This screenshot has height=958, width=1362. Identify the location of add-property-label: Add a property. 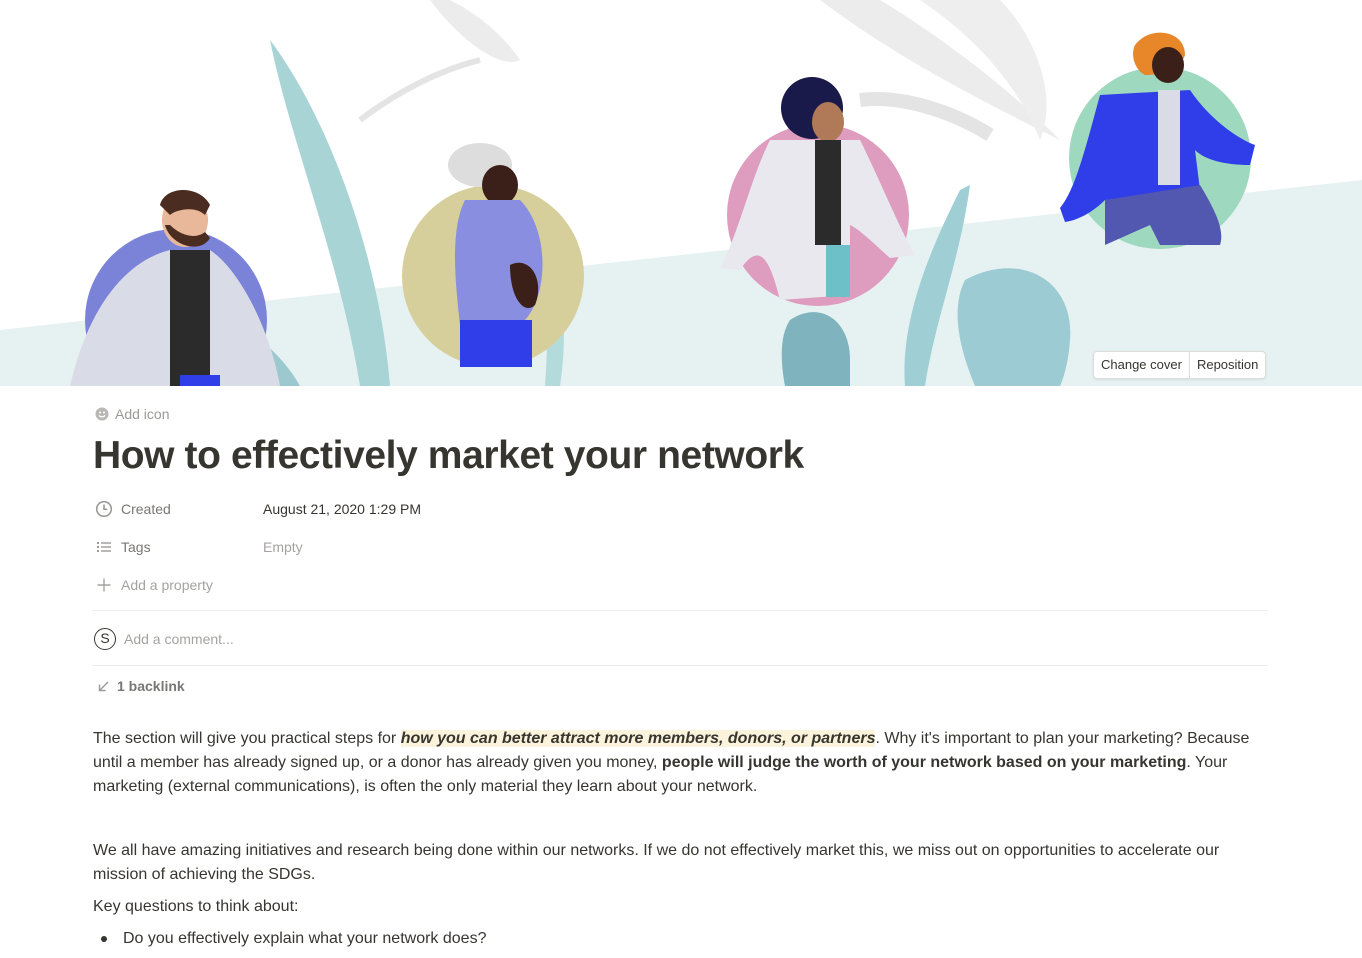
(167, 585).